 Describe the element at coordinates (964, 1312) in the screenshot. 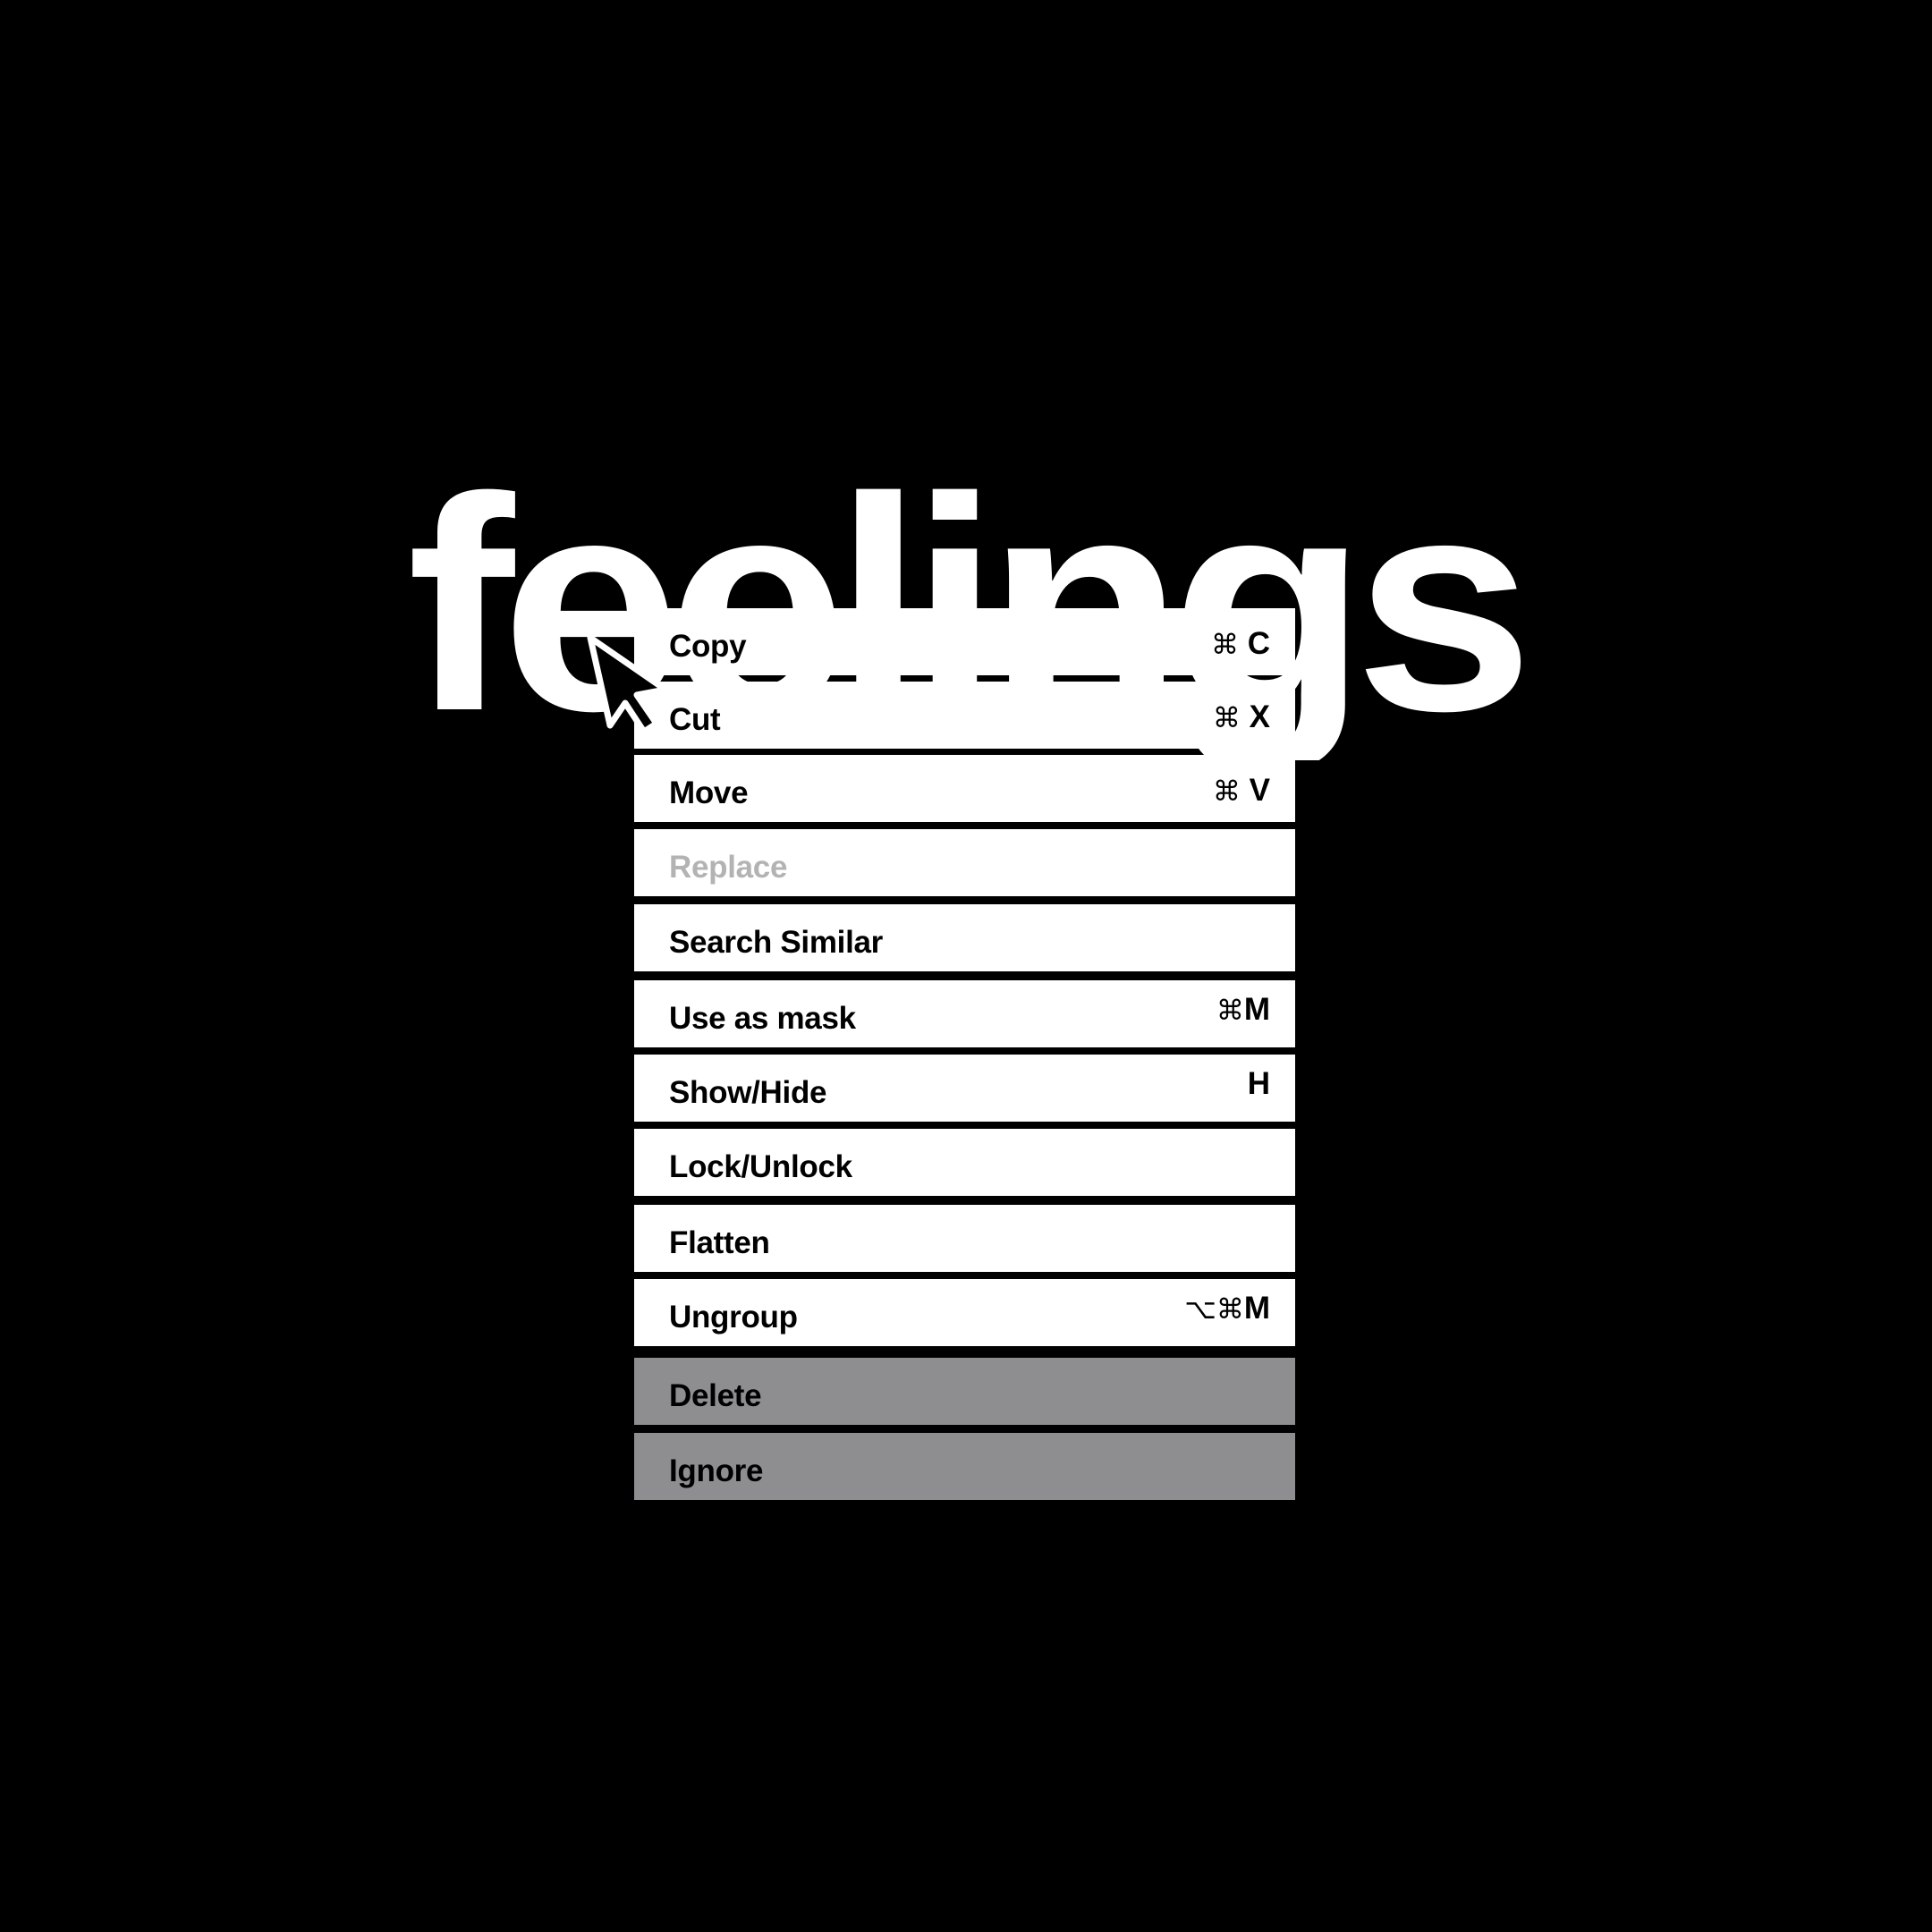

I see `menu-item-ungroup: Ungroup ⌥⌘M` at that location.